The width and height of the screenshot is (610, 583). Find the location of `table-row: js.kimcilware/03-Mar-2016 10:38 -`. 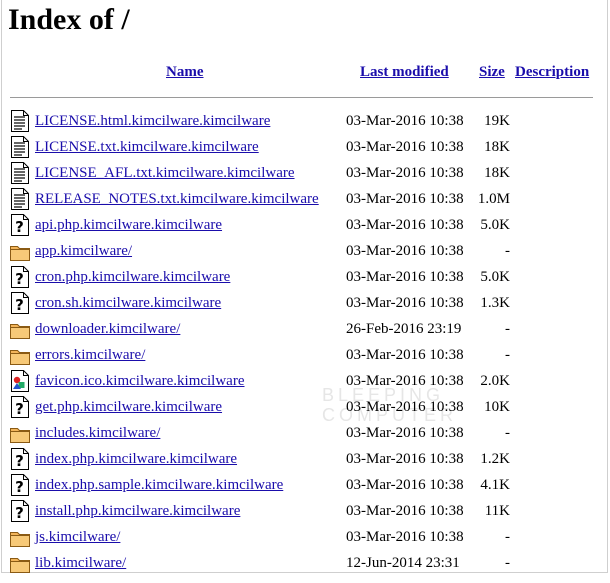

table-row: js.kimcilware/03-Mar-2016 10:38 - is located at coordinates (305, 537).